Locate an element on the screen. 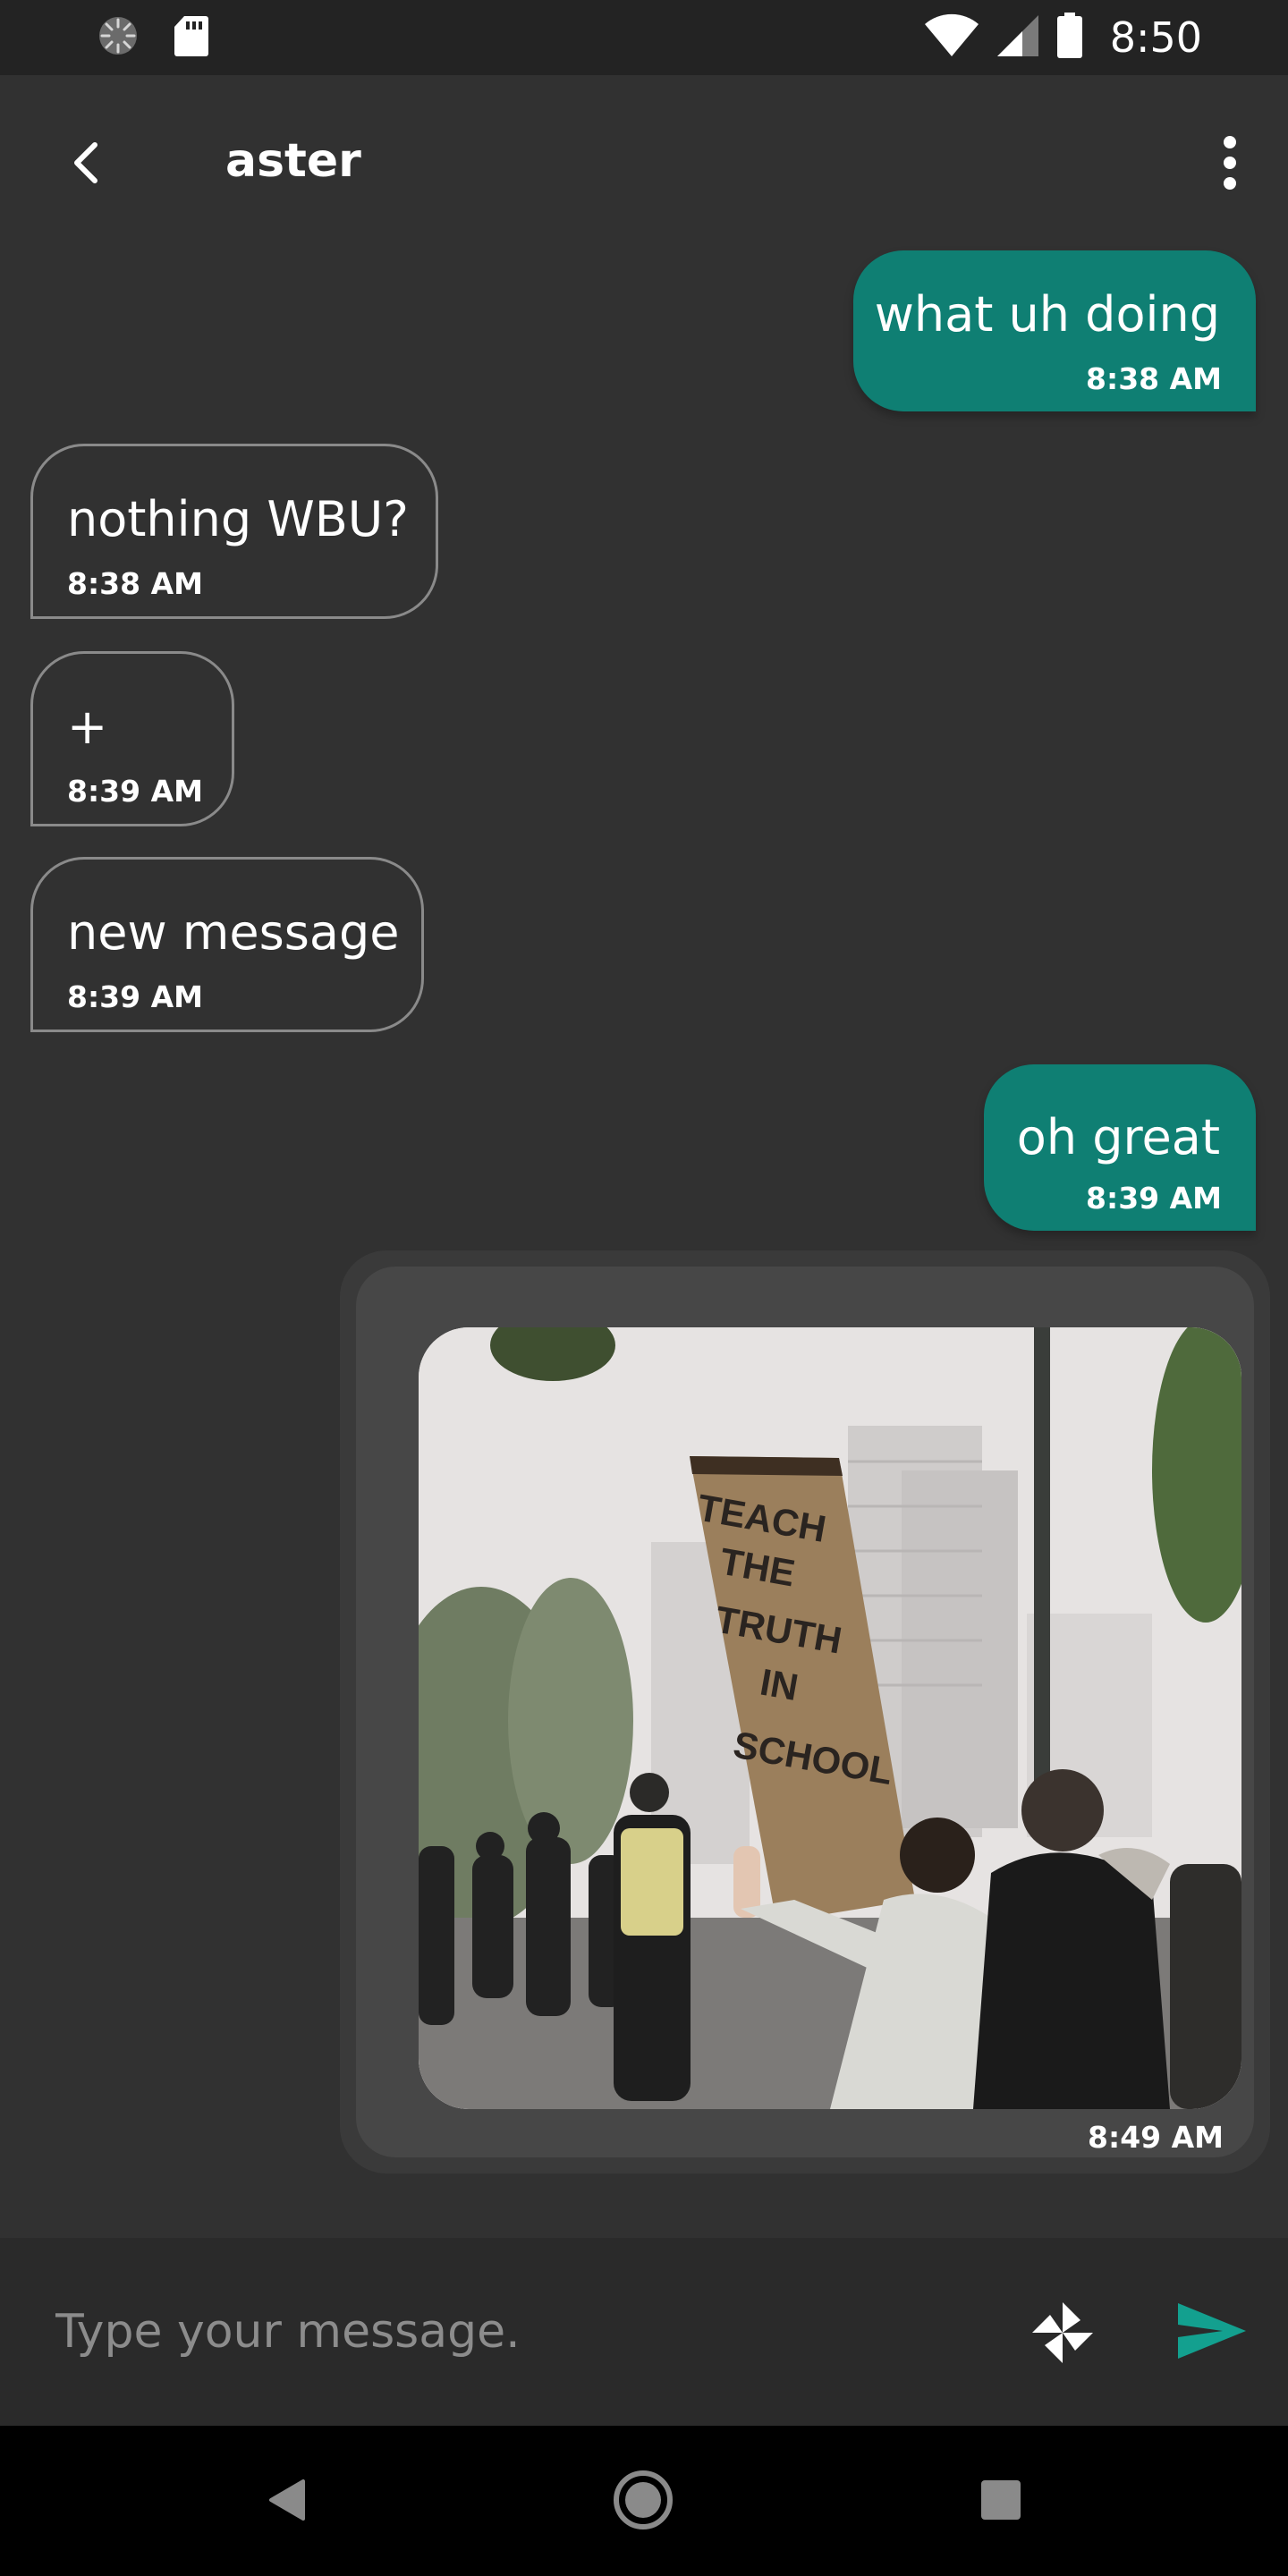 The image size is (1288, 2576). more-options-button is located at coordinates (1230, 164).